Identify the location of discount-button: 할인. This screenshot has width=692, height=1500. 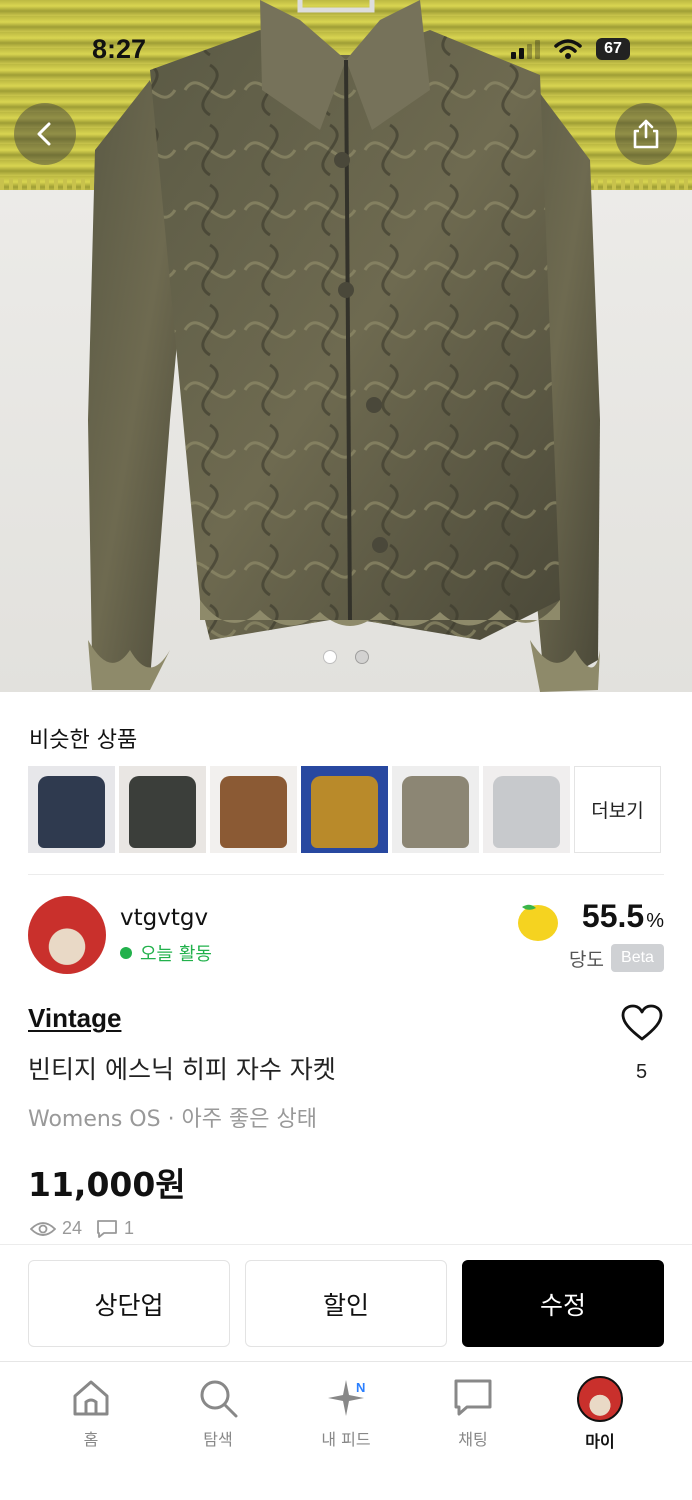
(346, 1303).